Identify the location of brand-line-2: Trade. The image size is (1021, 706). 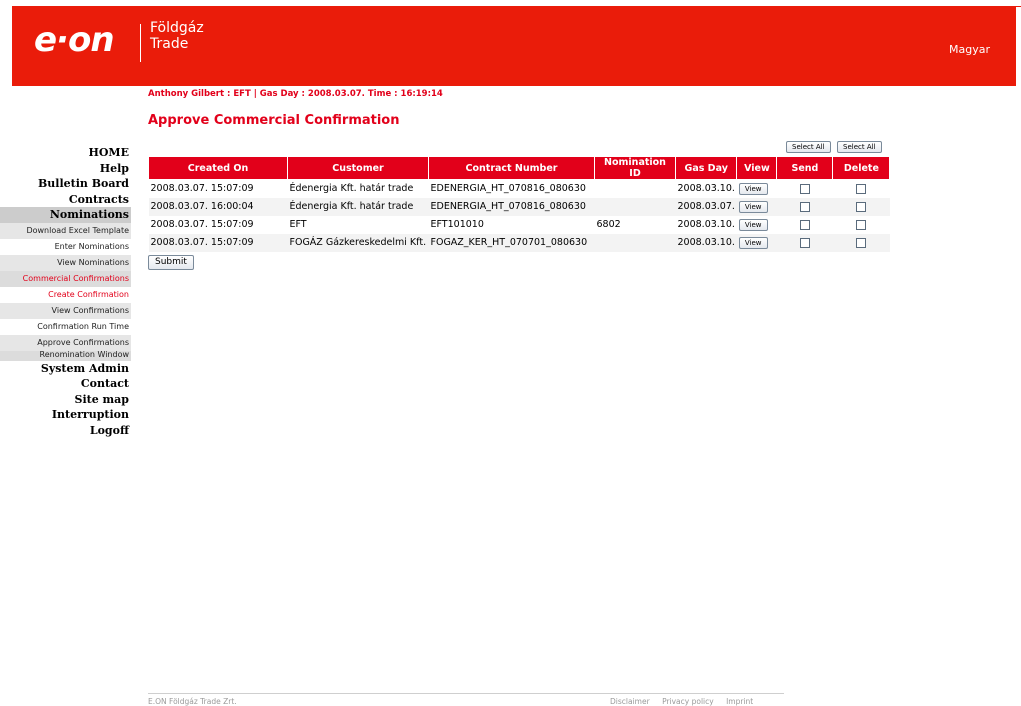
(169, 44).